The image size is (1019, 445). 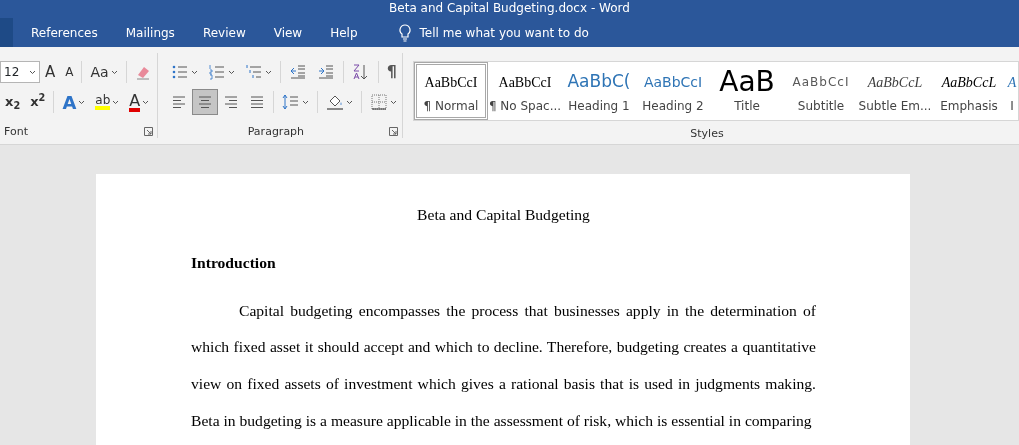 I want to click on bullets-icon, so click(x=179, y=72).